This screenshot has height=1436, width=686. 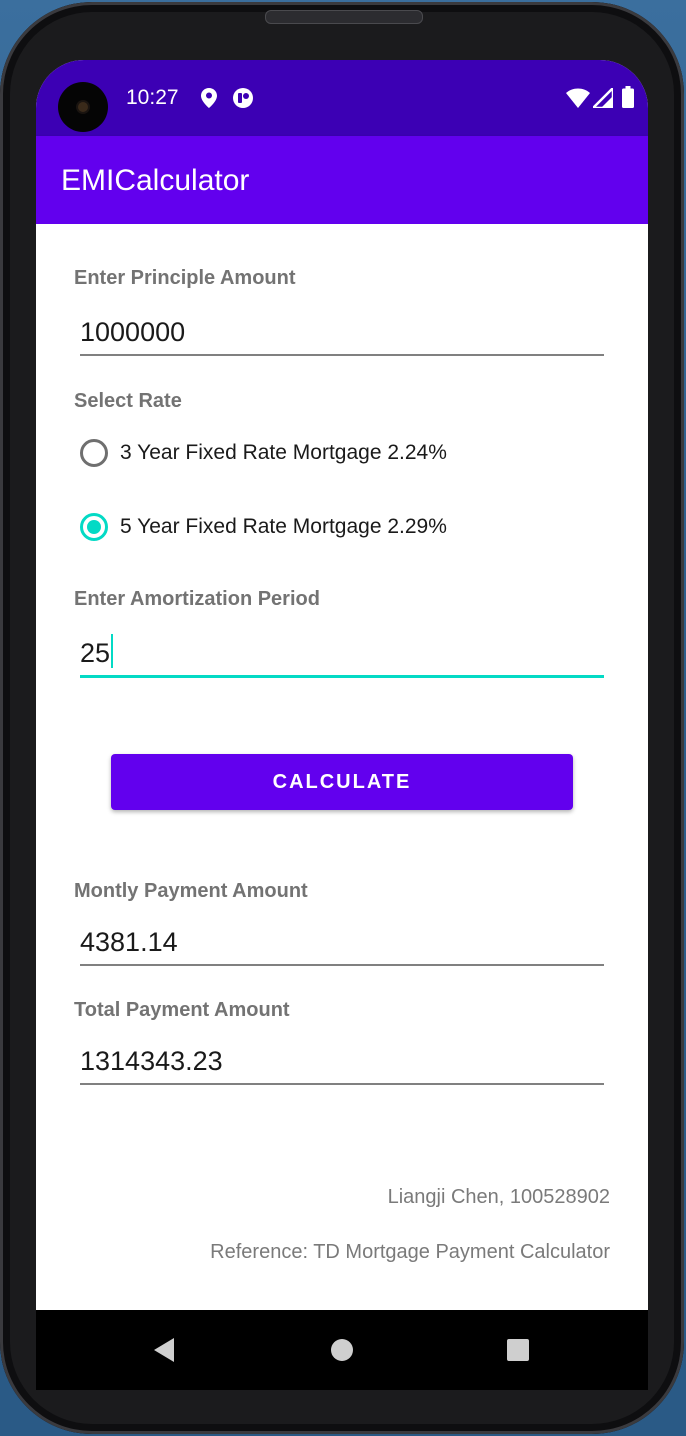 What do you see at coordinates (342, 651) in the screenshot?
I see `amortization-input: 25` at bounding box center [342, 651].